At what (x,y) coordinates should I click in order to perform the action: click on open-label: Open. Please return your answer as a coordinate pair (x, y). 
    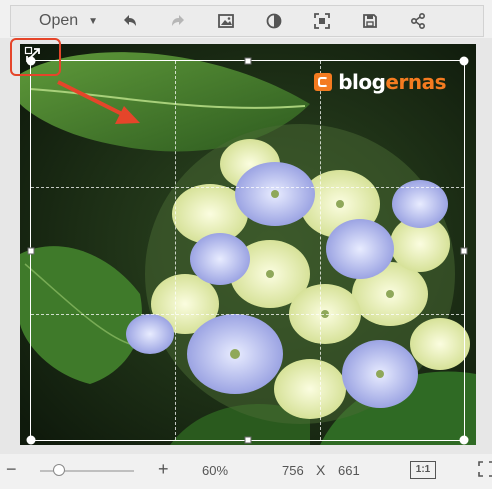
    Looking at the image, I should click on (59, 20).